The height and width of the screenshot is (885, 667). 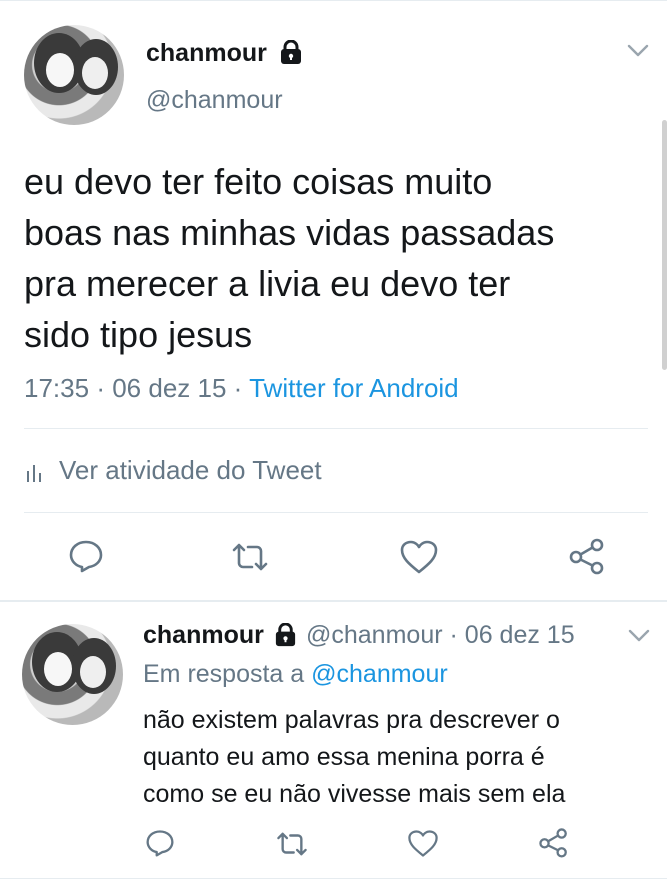 What do you see at coordinates (333, 601) in the screenshot?
I see `section-divider` at bounding box center [333, 601].